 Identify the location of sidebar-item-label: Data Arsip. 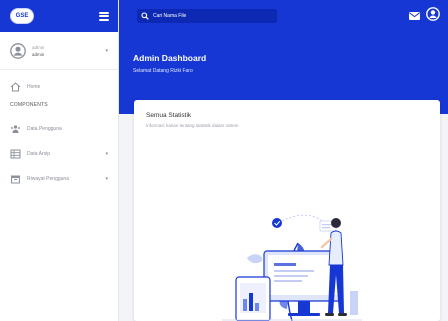
(39, 153).